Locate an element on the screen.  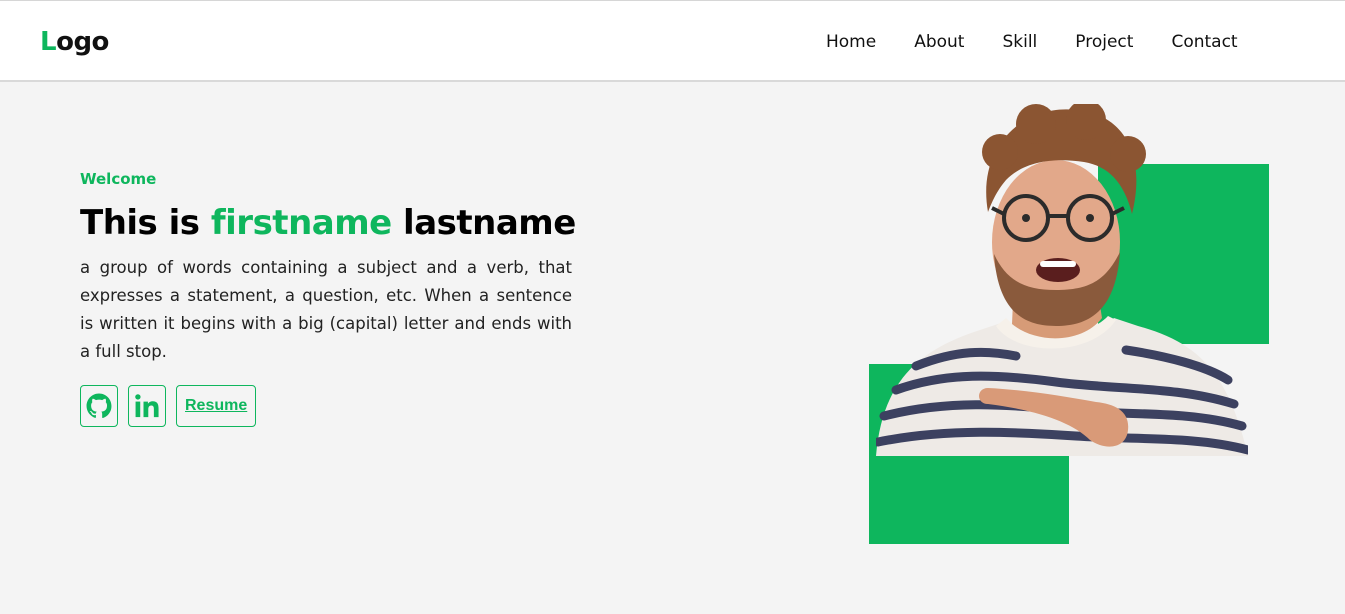
hero-actions: Resume is located at coordinates (168, 406).